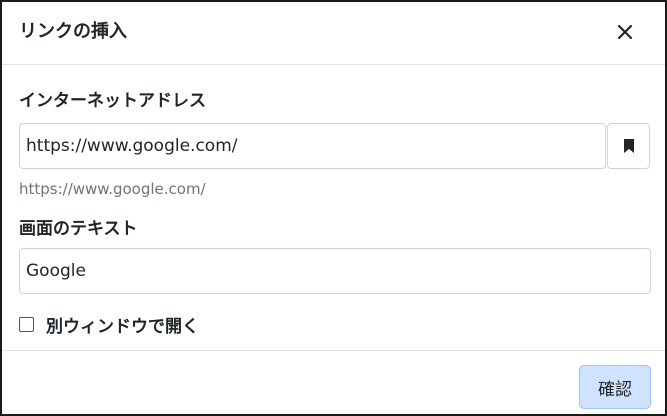 The height and width of the screenshot is (416, 667). I want to click on display-text-label: 画面のテキスト, so click(78, 229).